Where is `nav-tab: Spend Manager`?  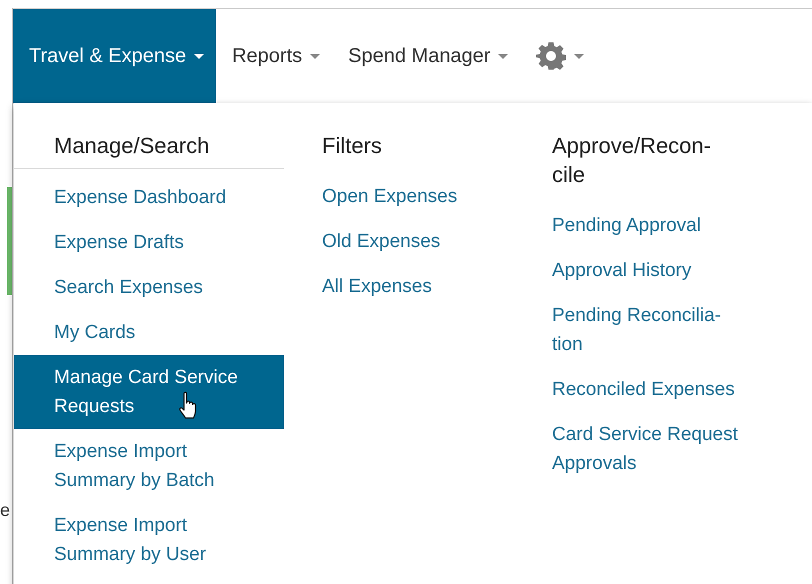
nav-tab: Spend Manager is located at coordinates (426, 56).